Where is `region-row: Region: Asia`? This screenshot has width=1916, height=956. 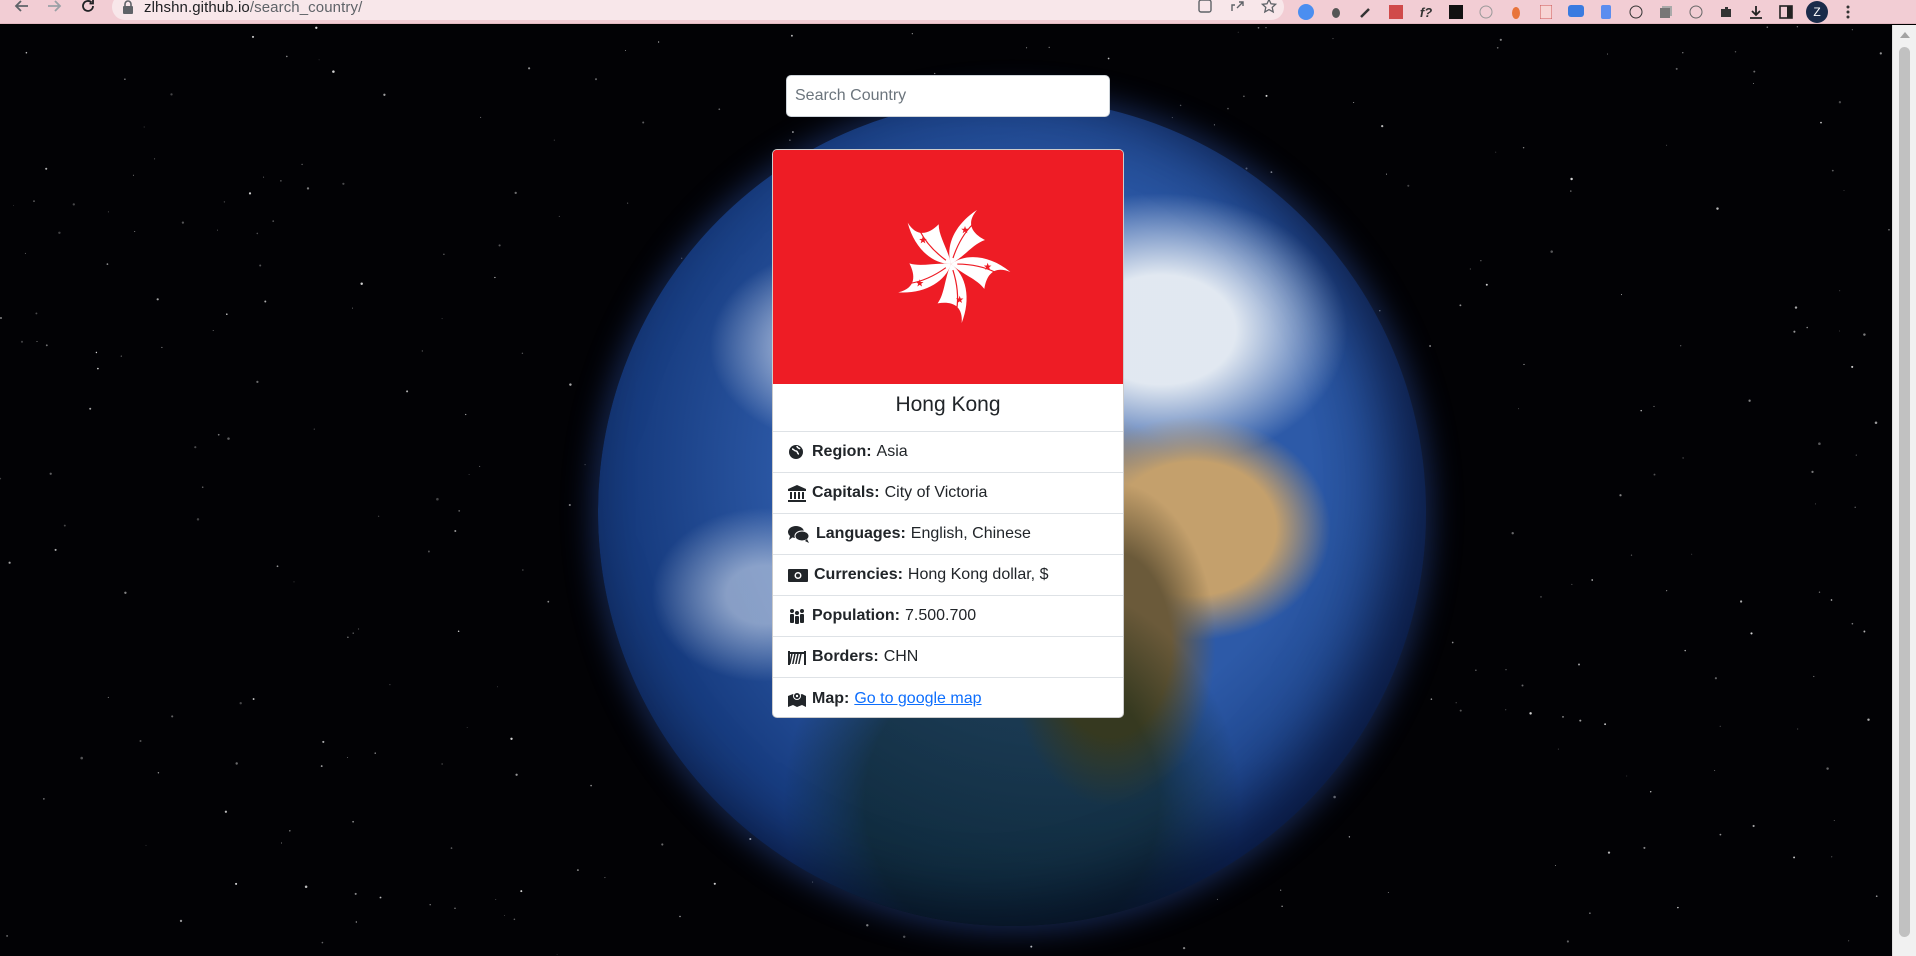 region-row: Region: Asia is located at coordinates (948, 452).